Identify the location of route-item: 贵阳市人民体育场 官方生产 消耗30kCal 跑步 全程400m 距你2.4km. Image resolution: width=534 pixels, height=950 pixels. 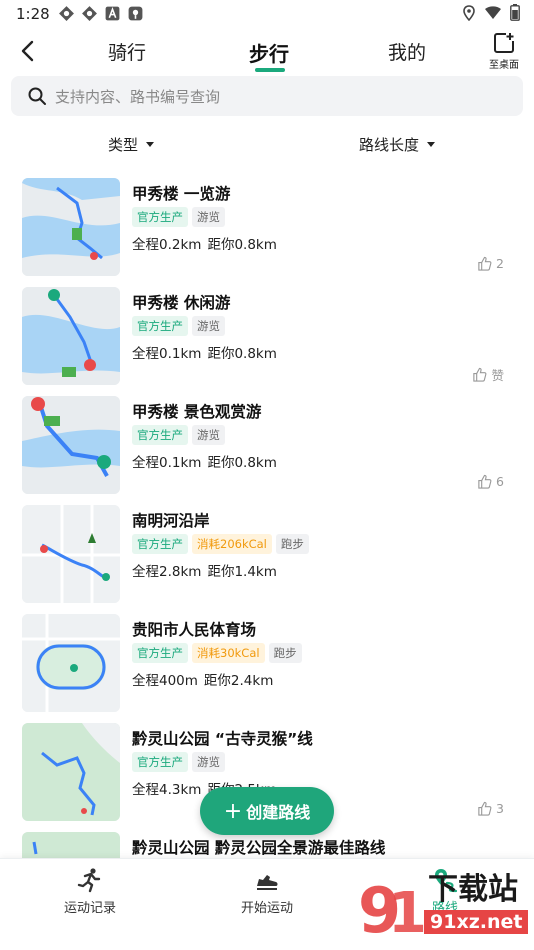
(267, 666).